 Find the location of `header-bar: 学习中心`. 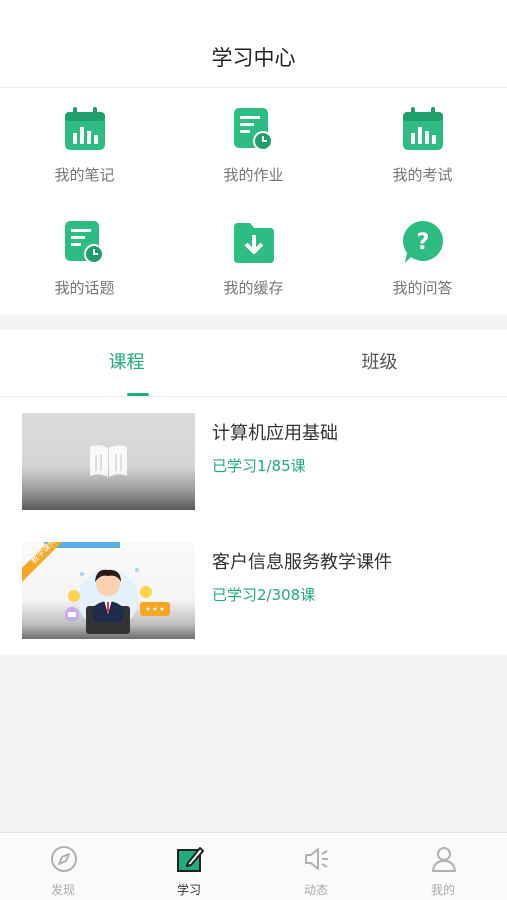

header-bar: 学习中心 is located at coordinates (253, 44).